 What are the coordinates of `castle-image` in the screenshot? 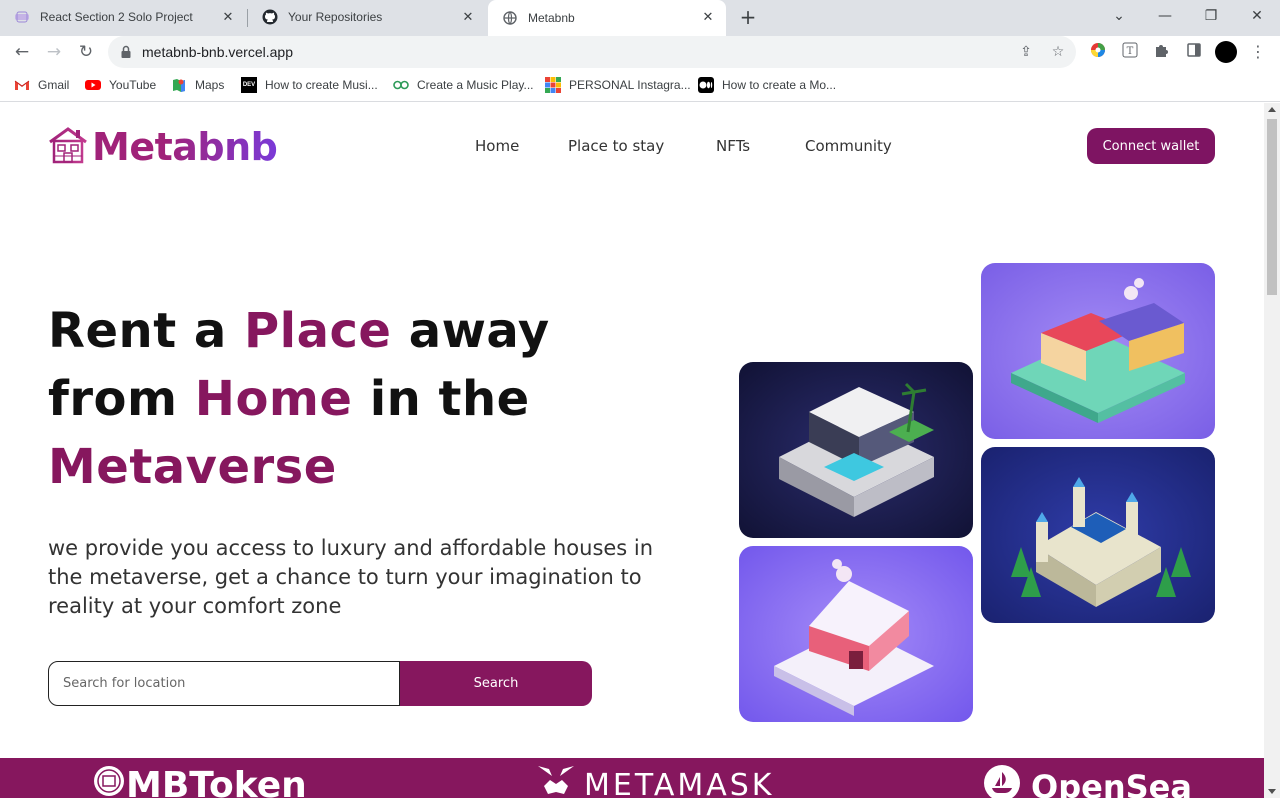 It's located at (1098, 535).